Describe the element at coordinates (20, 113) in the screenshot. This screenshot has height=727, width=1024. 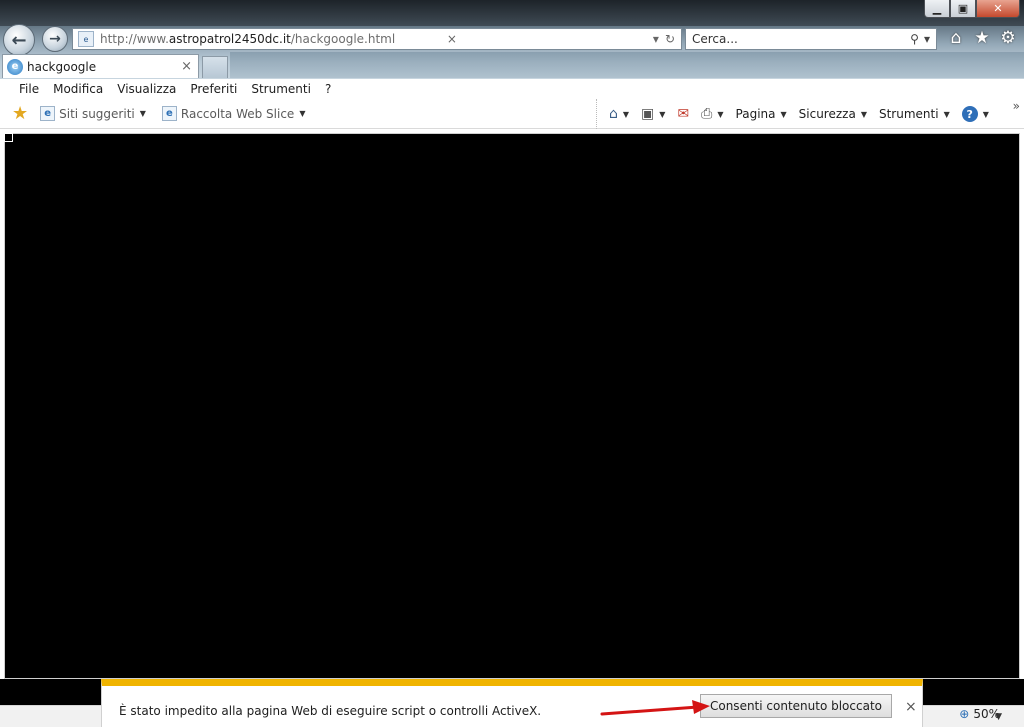
I see `favorites-center-star-icon: ★` at that location.